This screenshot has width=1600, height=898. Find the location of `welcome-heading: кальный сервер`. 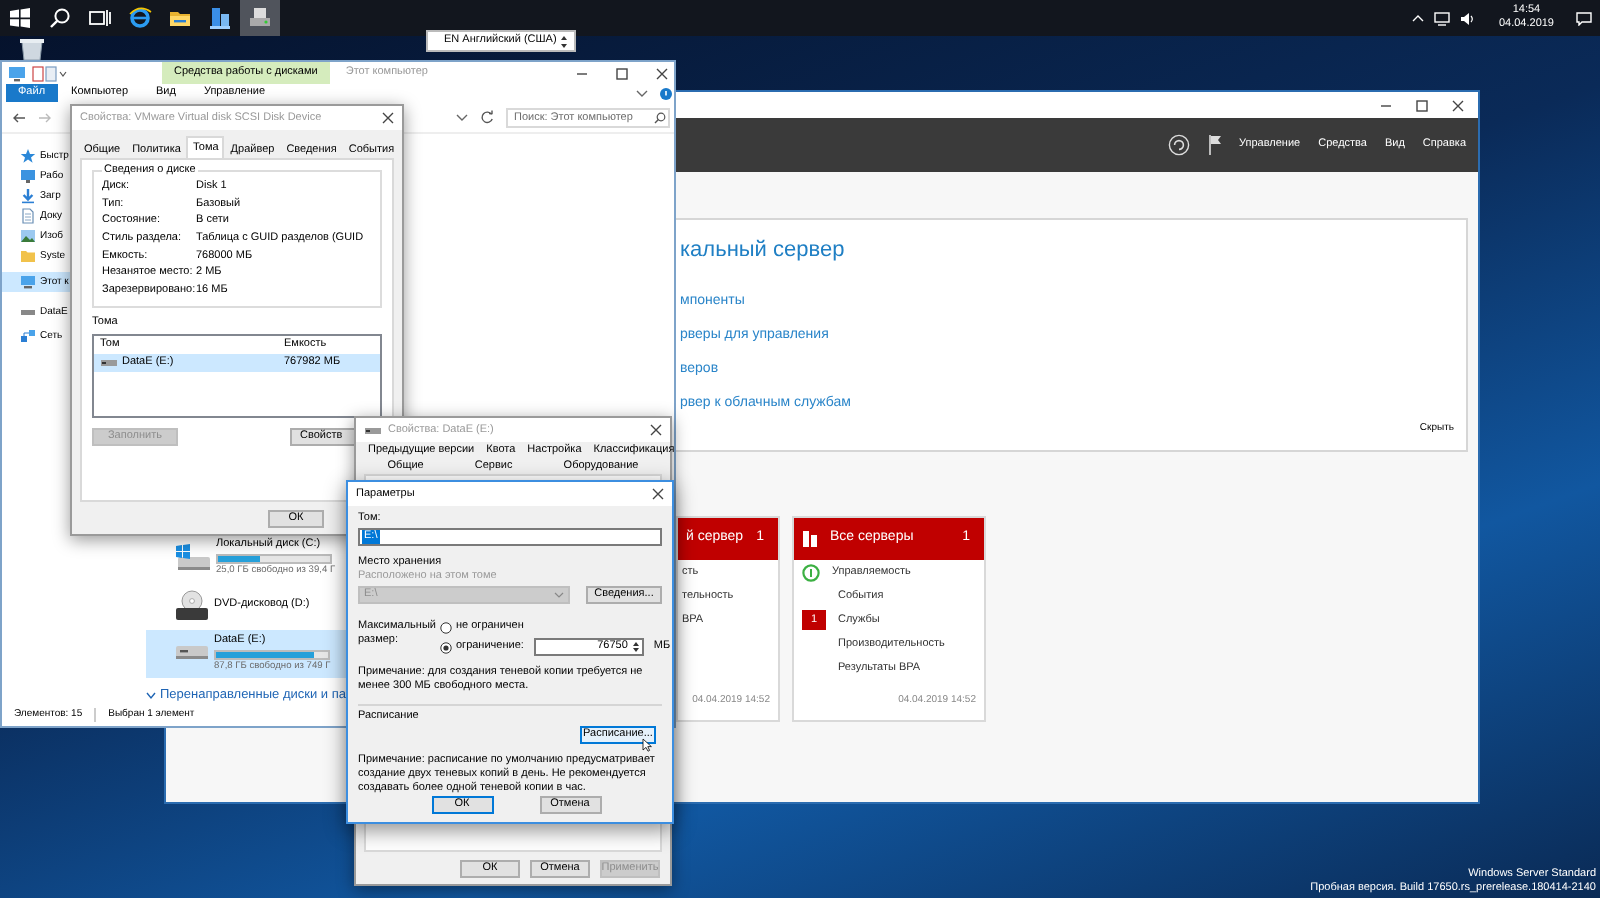

welcome-heading: кальный сервер is located at coordinates (763, 252).